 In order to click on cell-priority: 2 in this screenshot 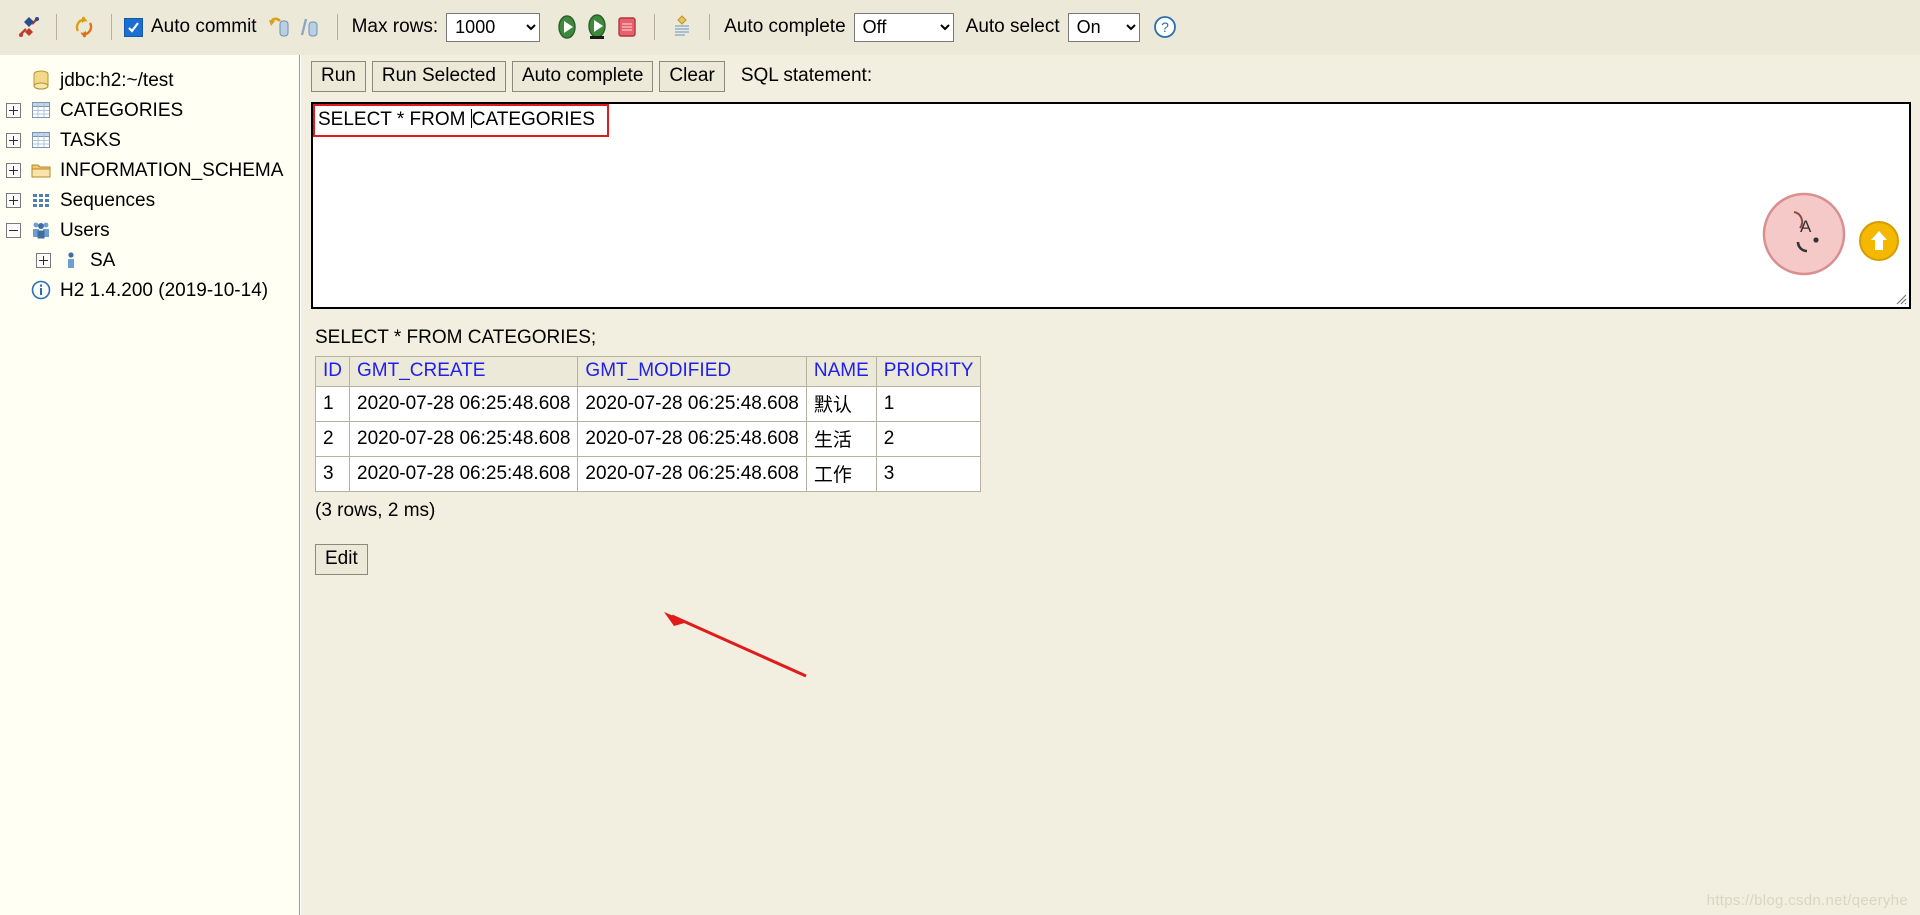, I will do `click(928, 439)`.